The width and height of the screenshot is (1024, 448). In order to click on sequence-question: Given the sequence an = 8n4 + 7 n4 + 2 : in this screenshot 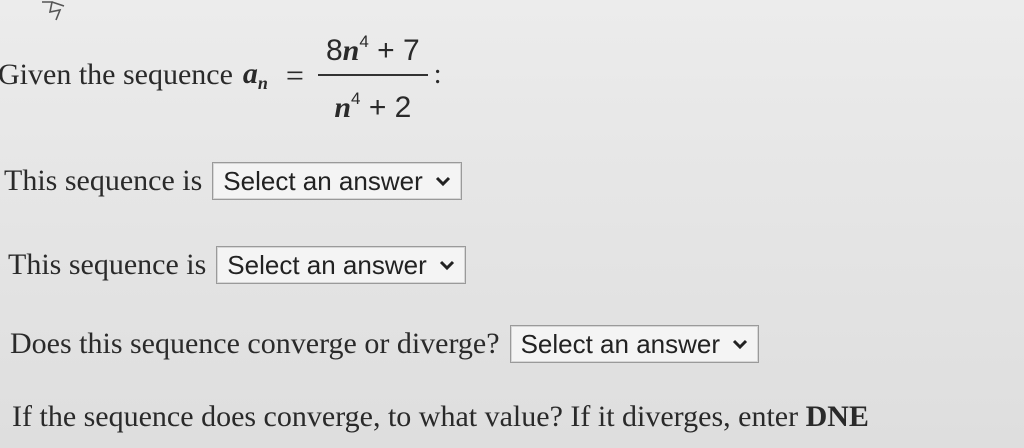, I will do `click(221, 77)`.